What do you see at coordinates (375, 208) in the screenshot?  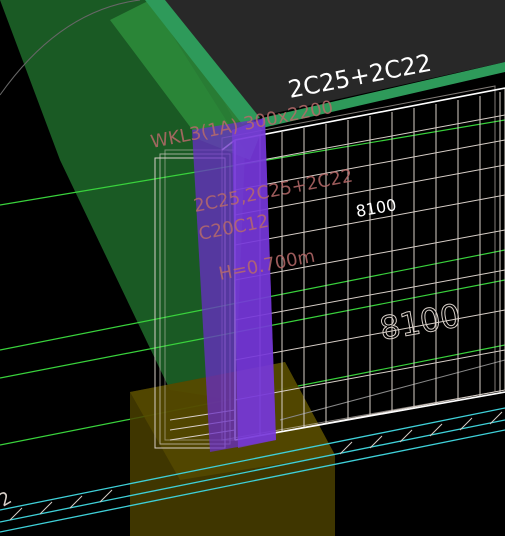 I see `beam-span-label: 8100` at bounding box center [375, 208].